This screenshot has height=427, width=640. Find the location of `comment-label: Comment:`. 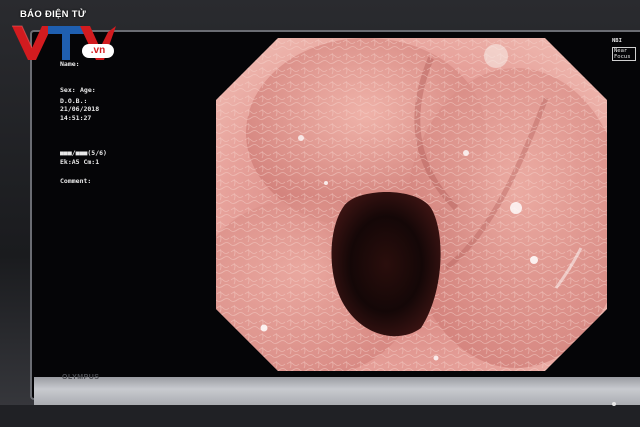

comment-label: Comment: is located at coordinates (76, 181).